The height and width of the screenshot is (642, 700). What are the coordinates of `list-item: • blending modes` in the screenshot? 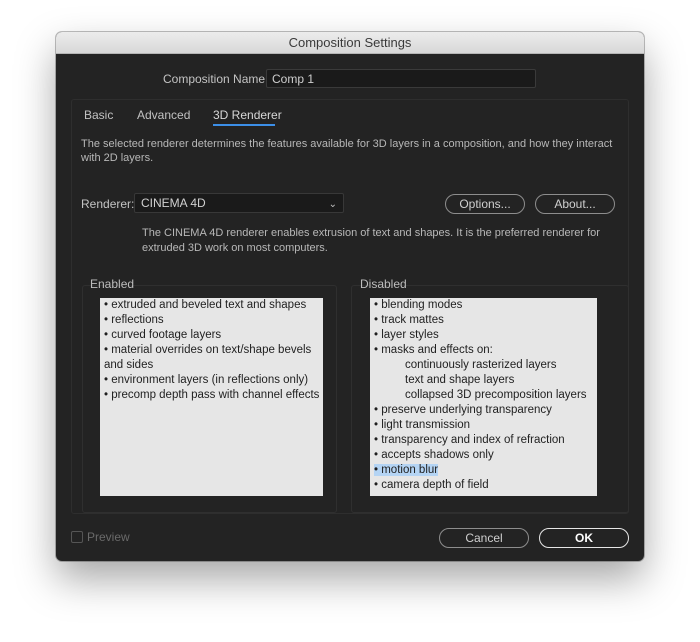 It's located at (418, 305).